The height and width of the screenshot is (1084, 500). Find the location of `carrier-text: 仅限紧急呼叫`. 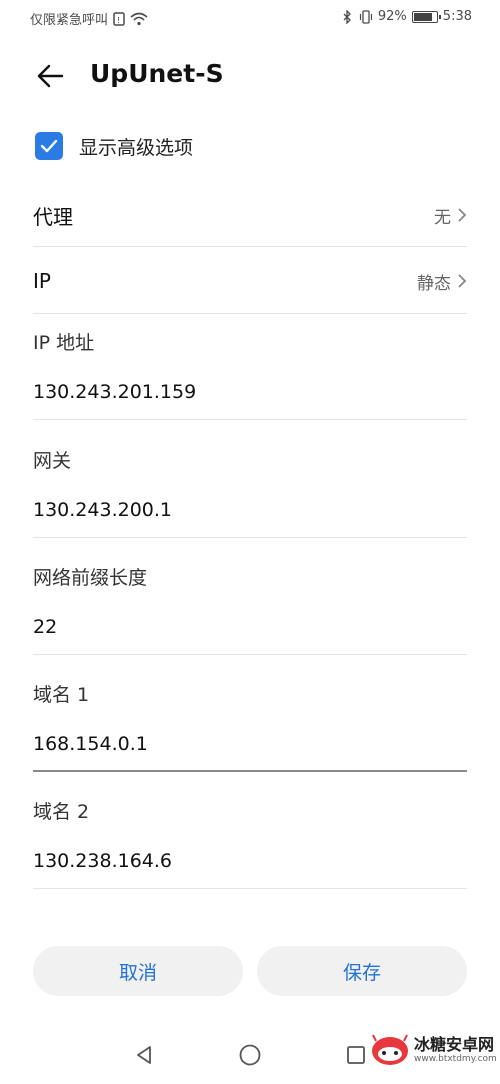

carrier-text: 仅限紧急呼叫 is located at coordinates (69, 20).